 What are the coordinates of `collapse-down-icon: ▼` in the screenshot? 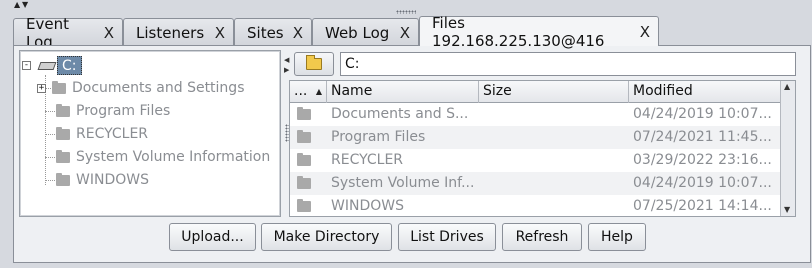 It's located at (25, 5).